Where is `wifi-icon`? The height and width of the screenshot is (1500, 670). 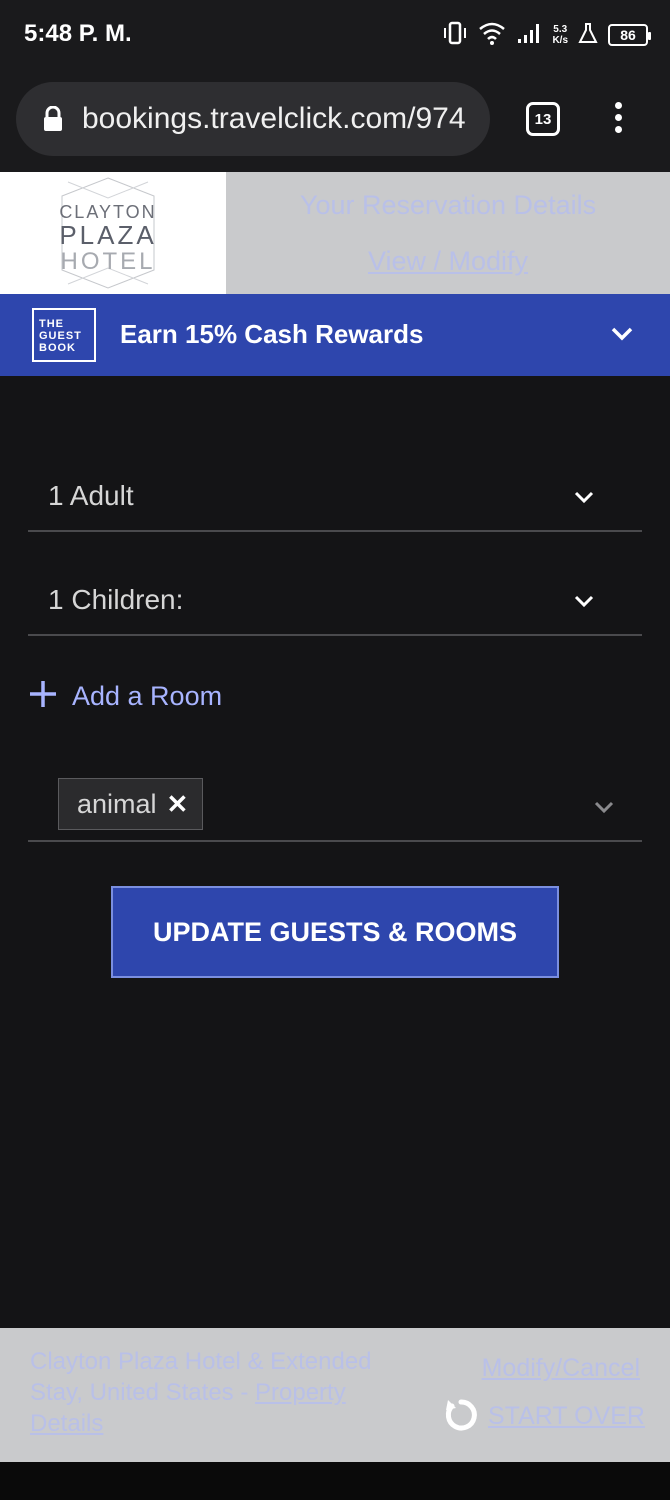 wifi-icon is located at coordinates (492, 35).